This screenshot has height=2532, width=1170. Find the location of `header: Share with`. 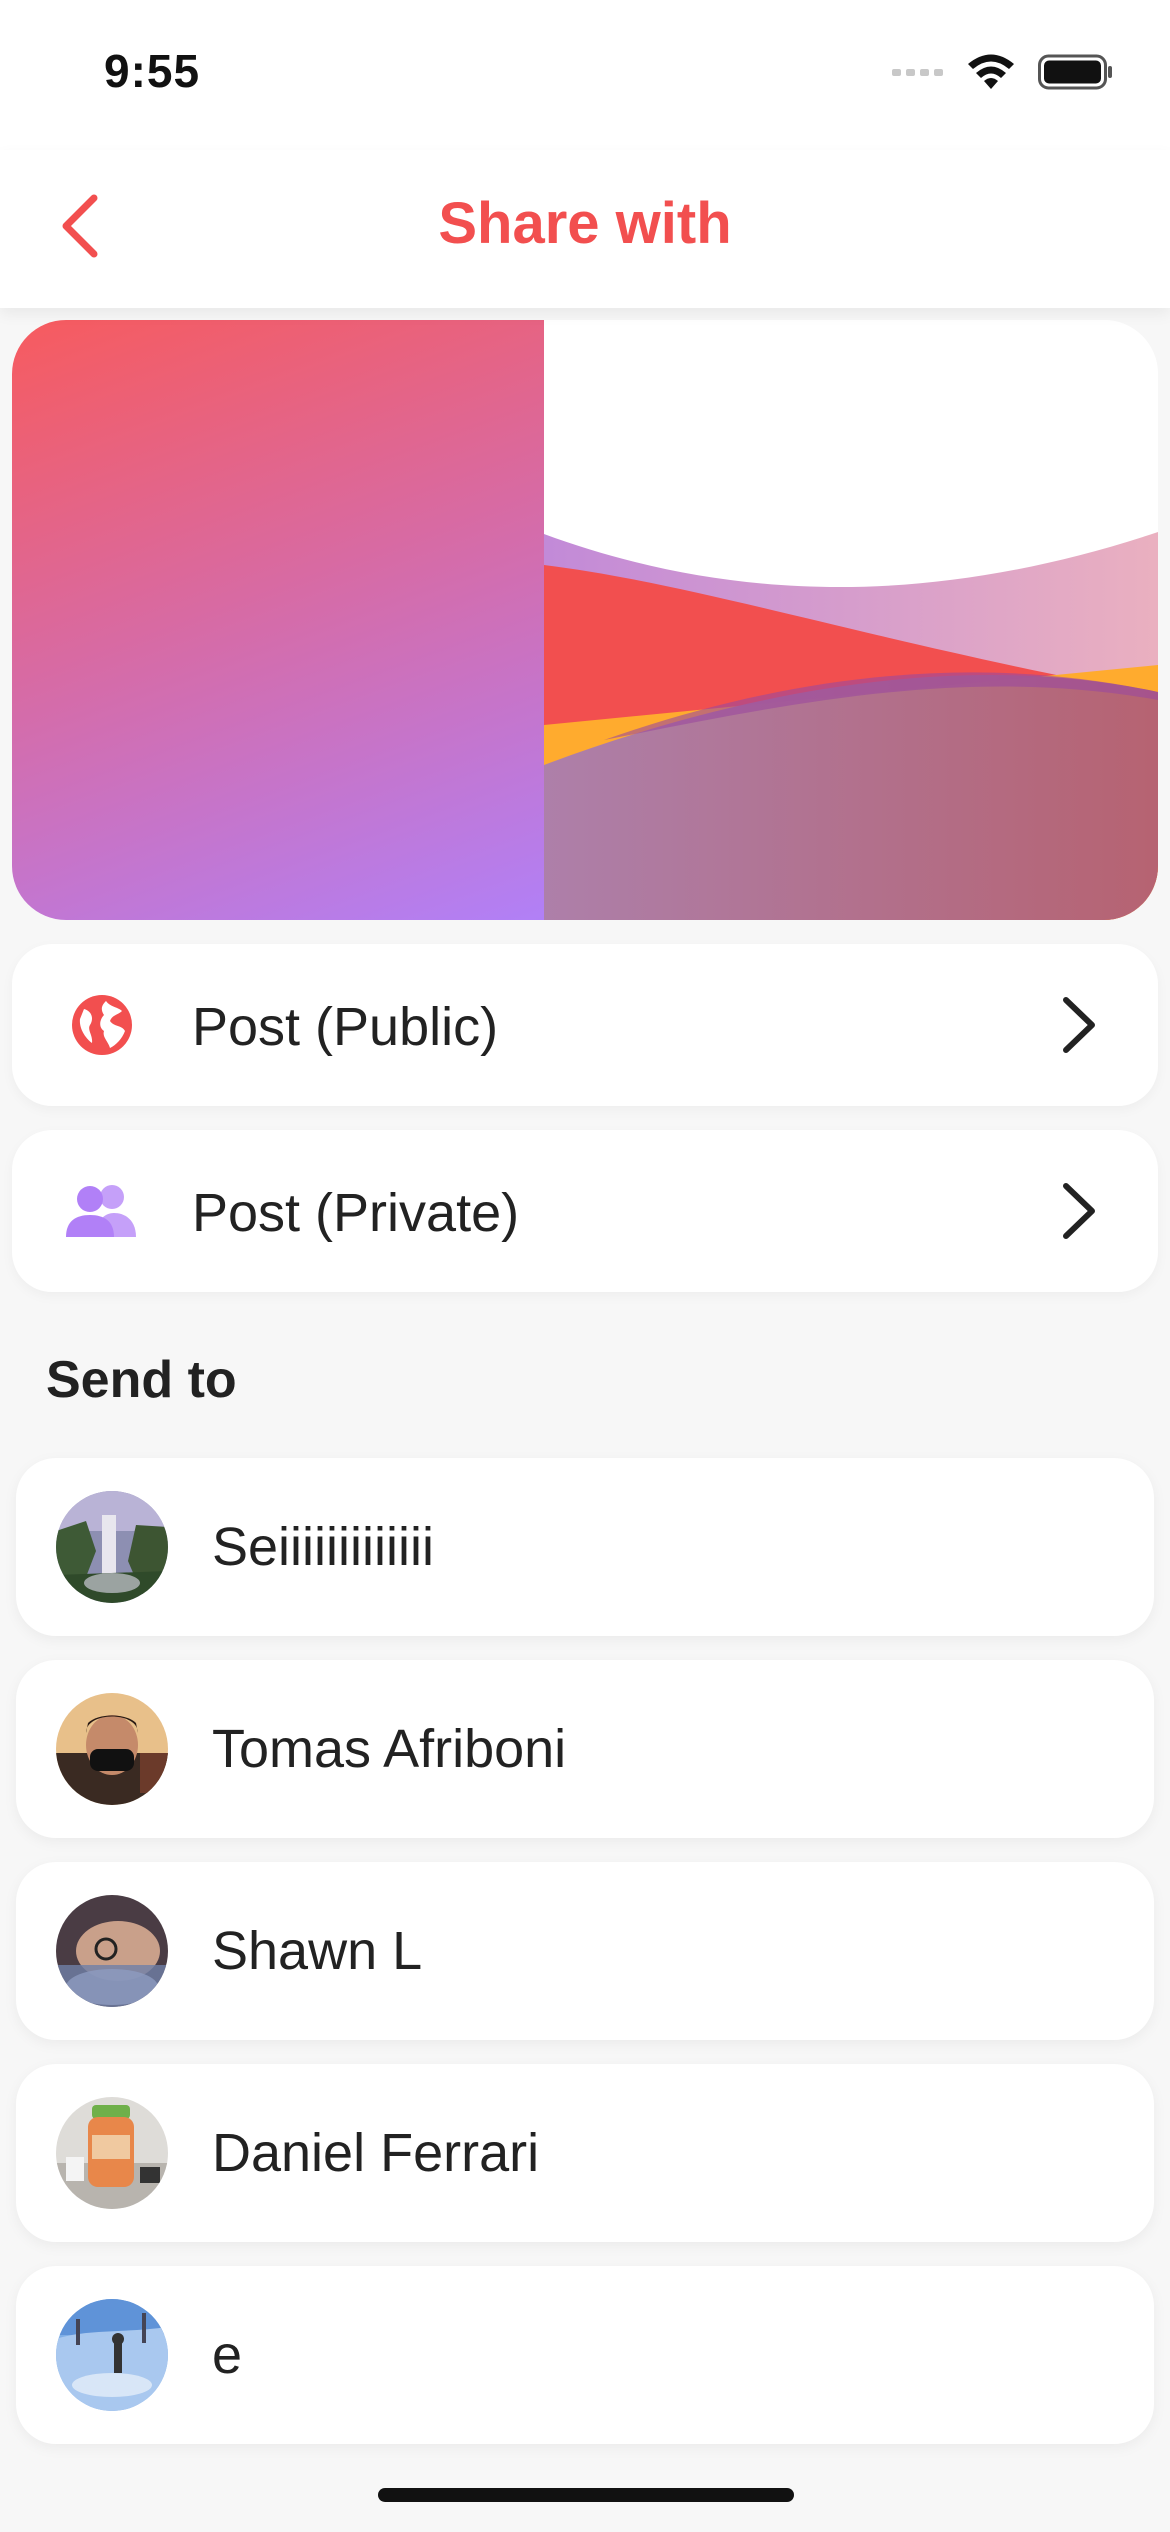

header: Share with is located at coordinates (585, 229).